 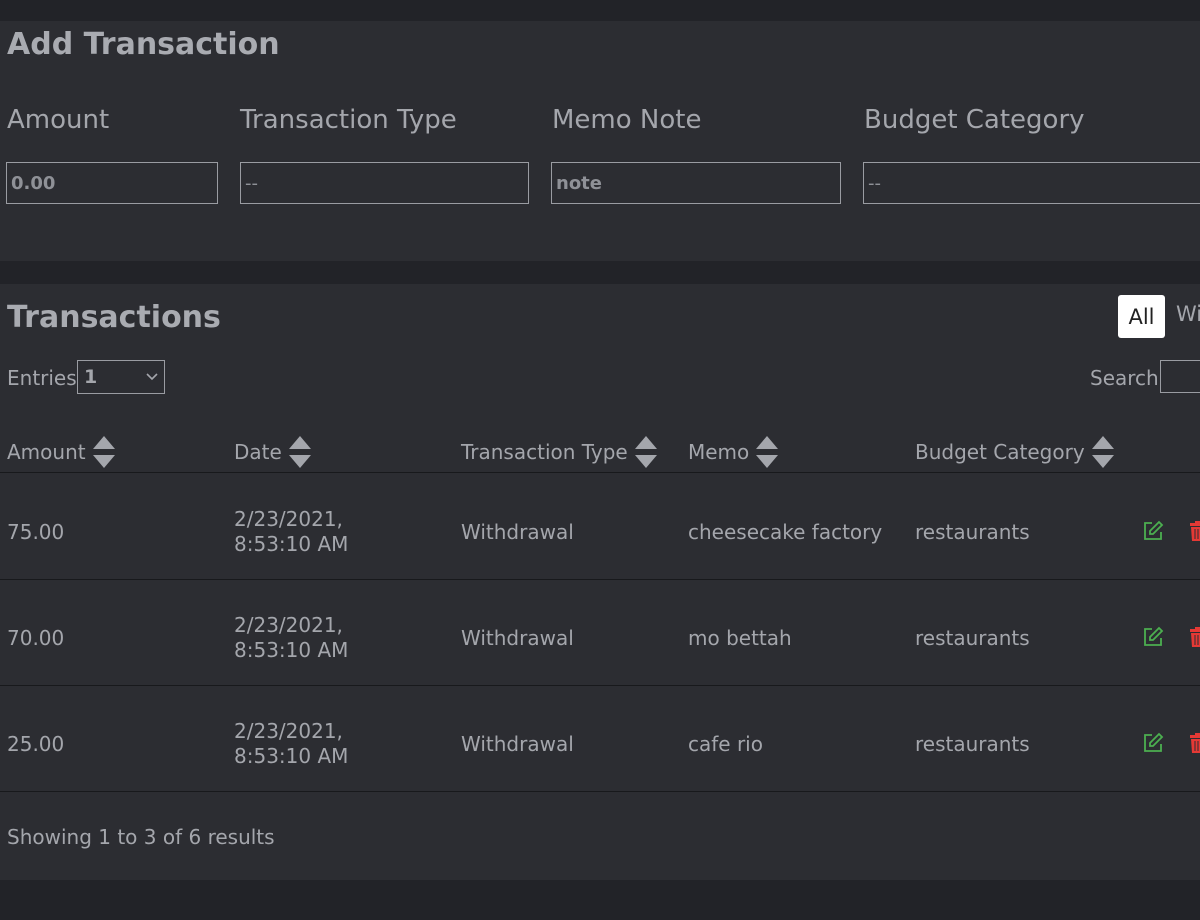 I want to click on cell-amount: 25.00, so click(x=36, y=744).